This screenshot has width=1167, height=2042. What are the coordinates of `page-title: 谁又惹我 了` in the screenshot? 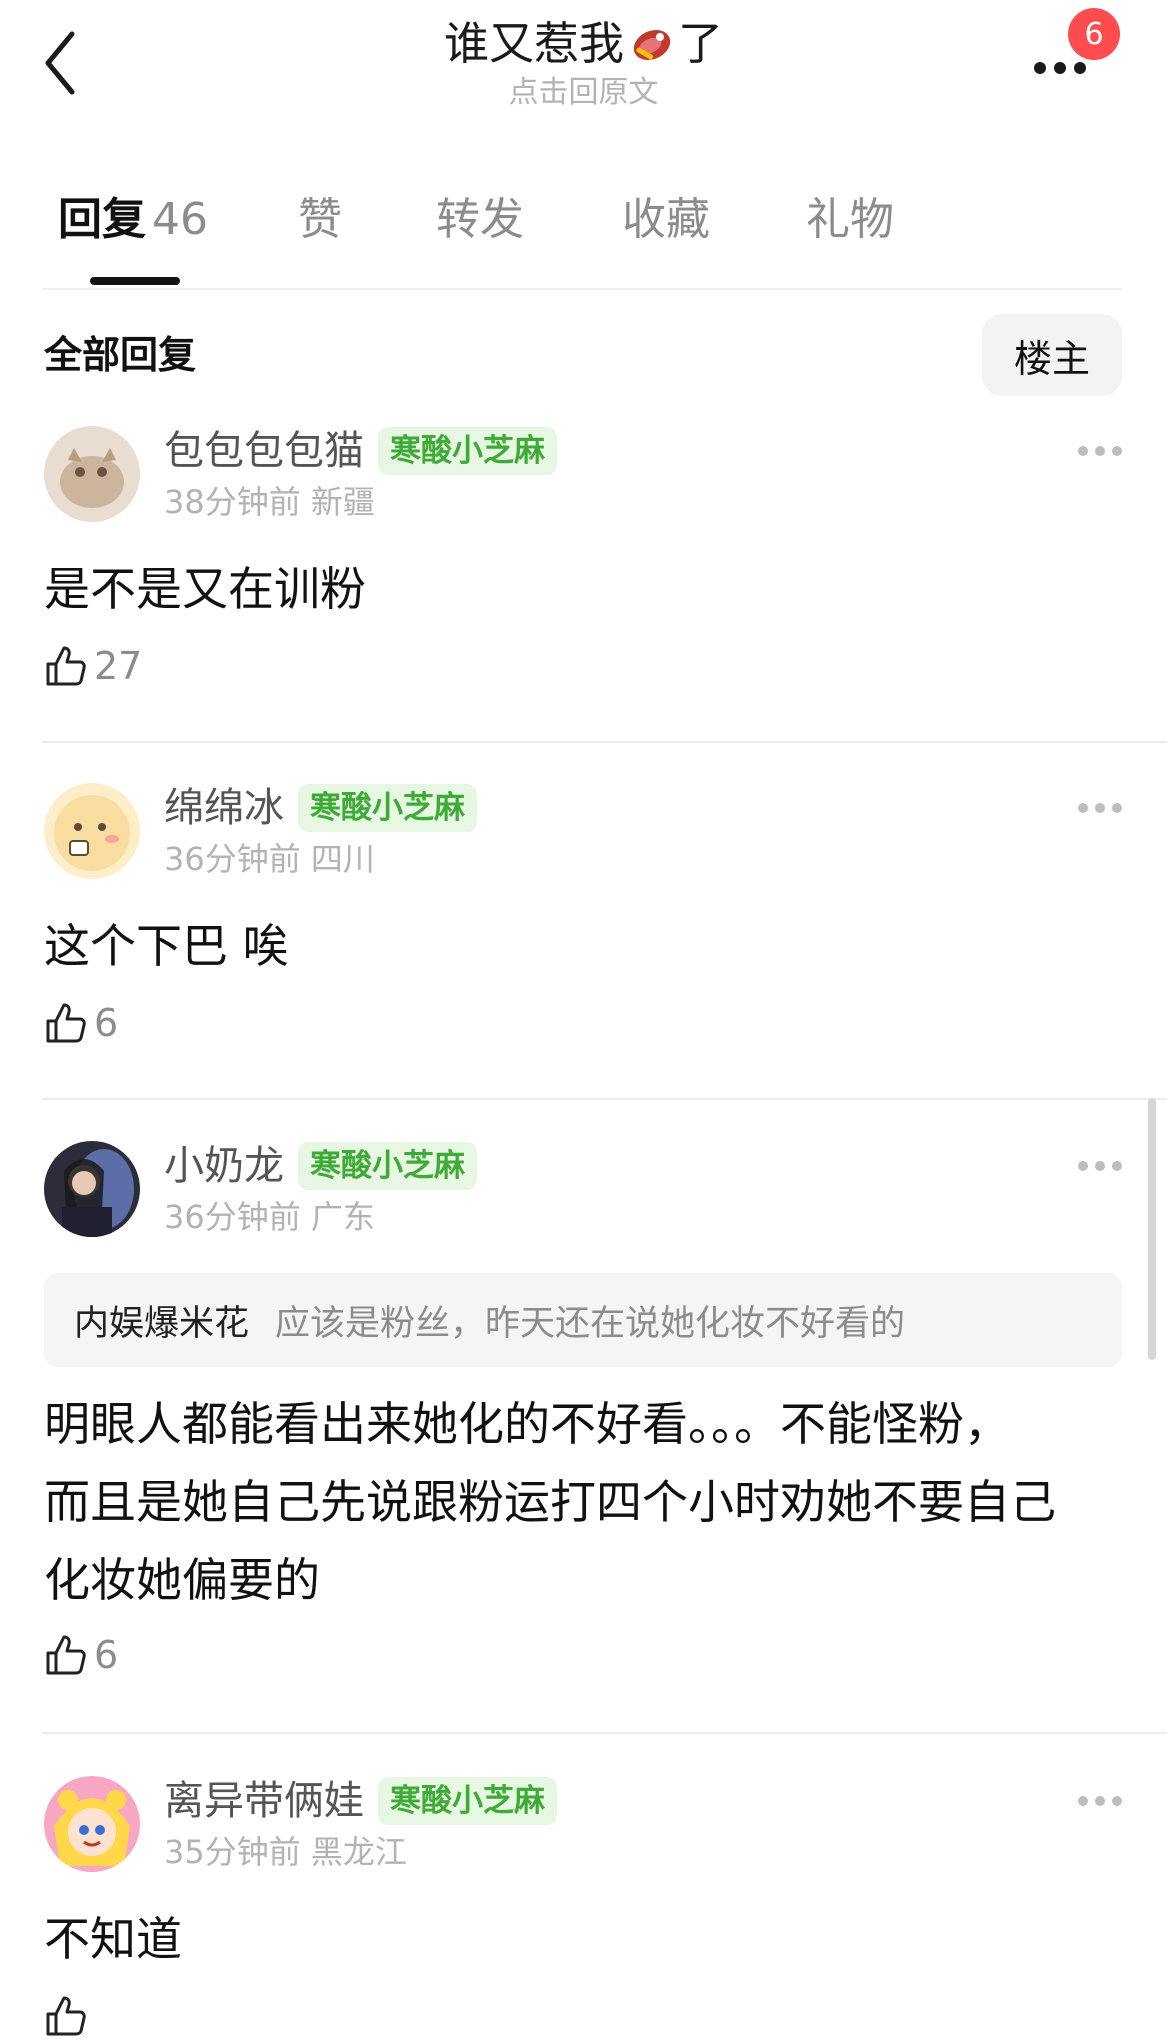 It's located at (583, 44).